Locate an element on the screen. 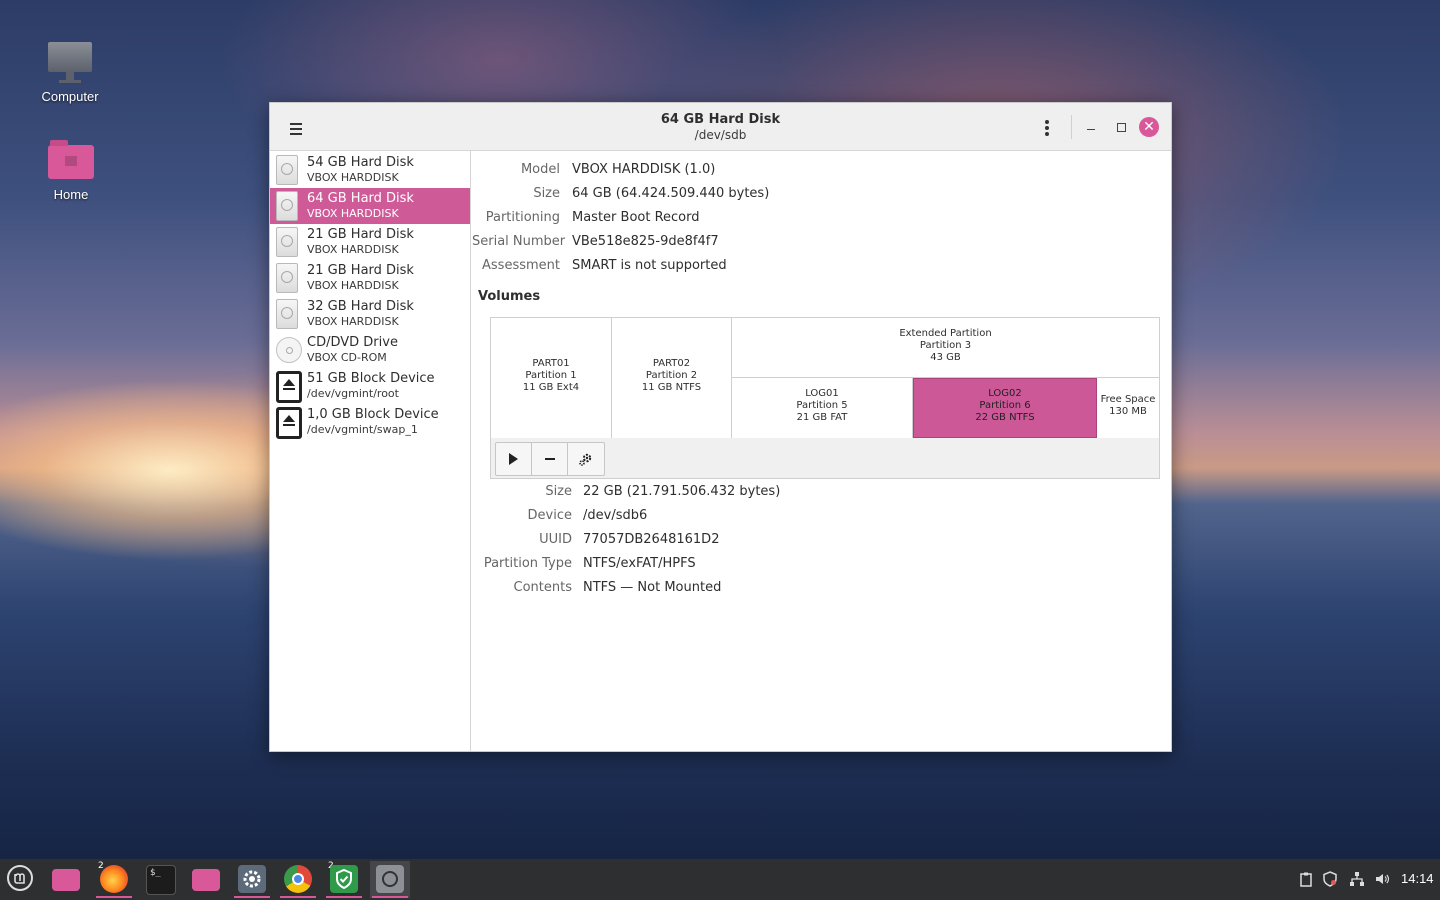  volume-partition: Partition 6 is located at coordinates (1005, 405).